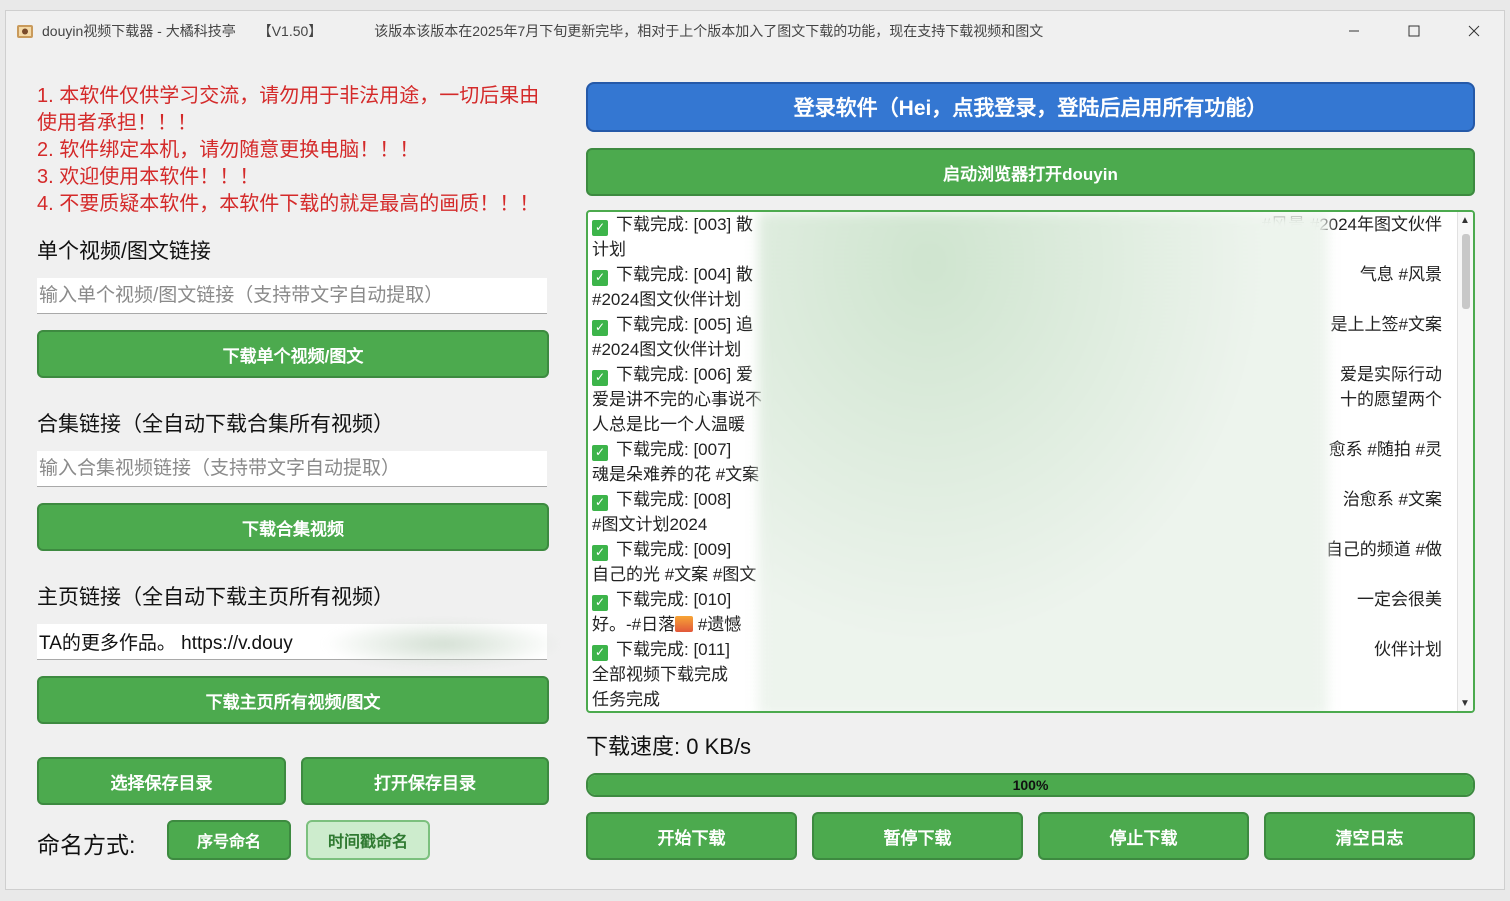 The height and width of the screenshot is (901, 1510). I want to click on log-line-left: 全部视频下载完成, so click(660, 674).